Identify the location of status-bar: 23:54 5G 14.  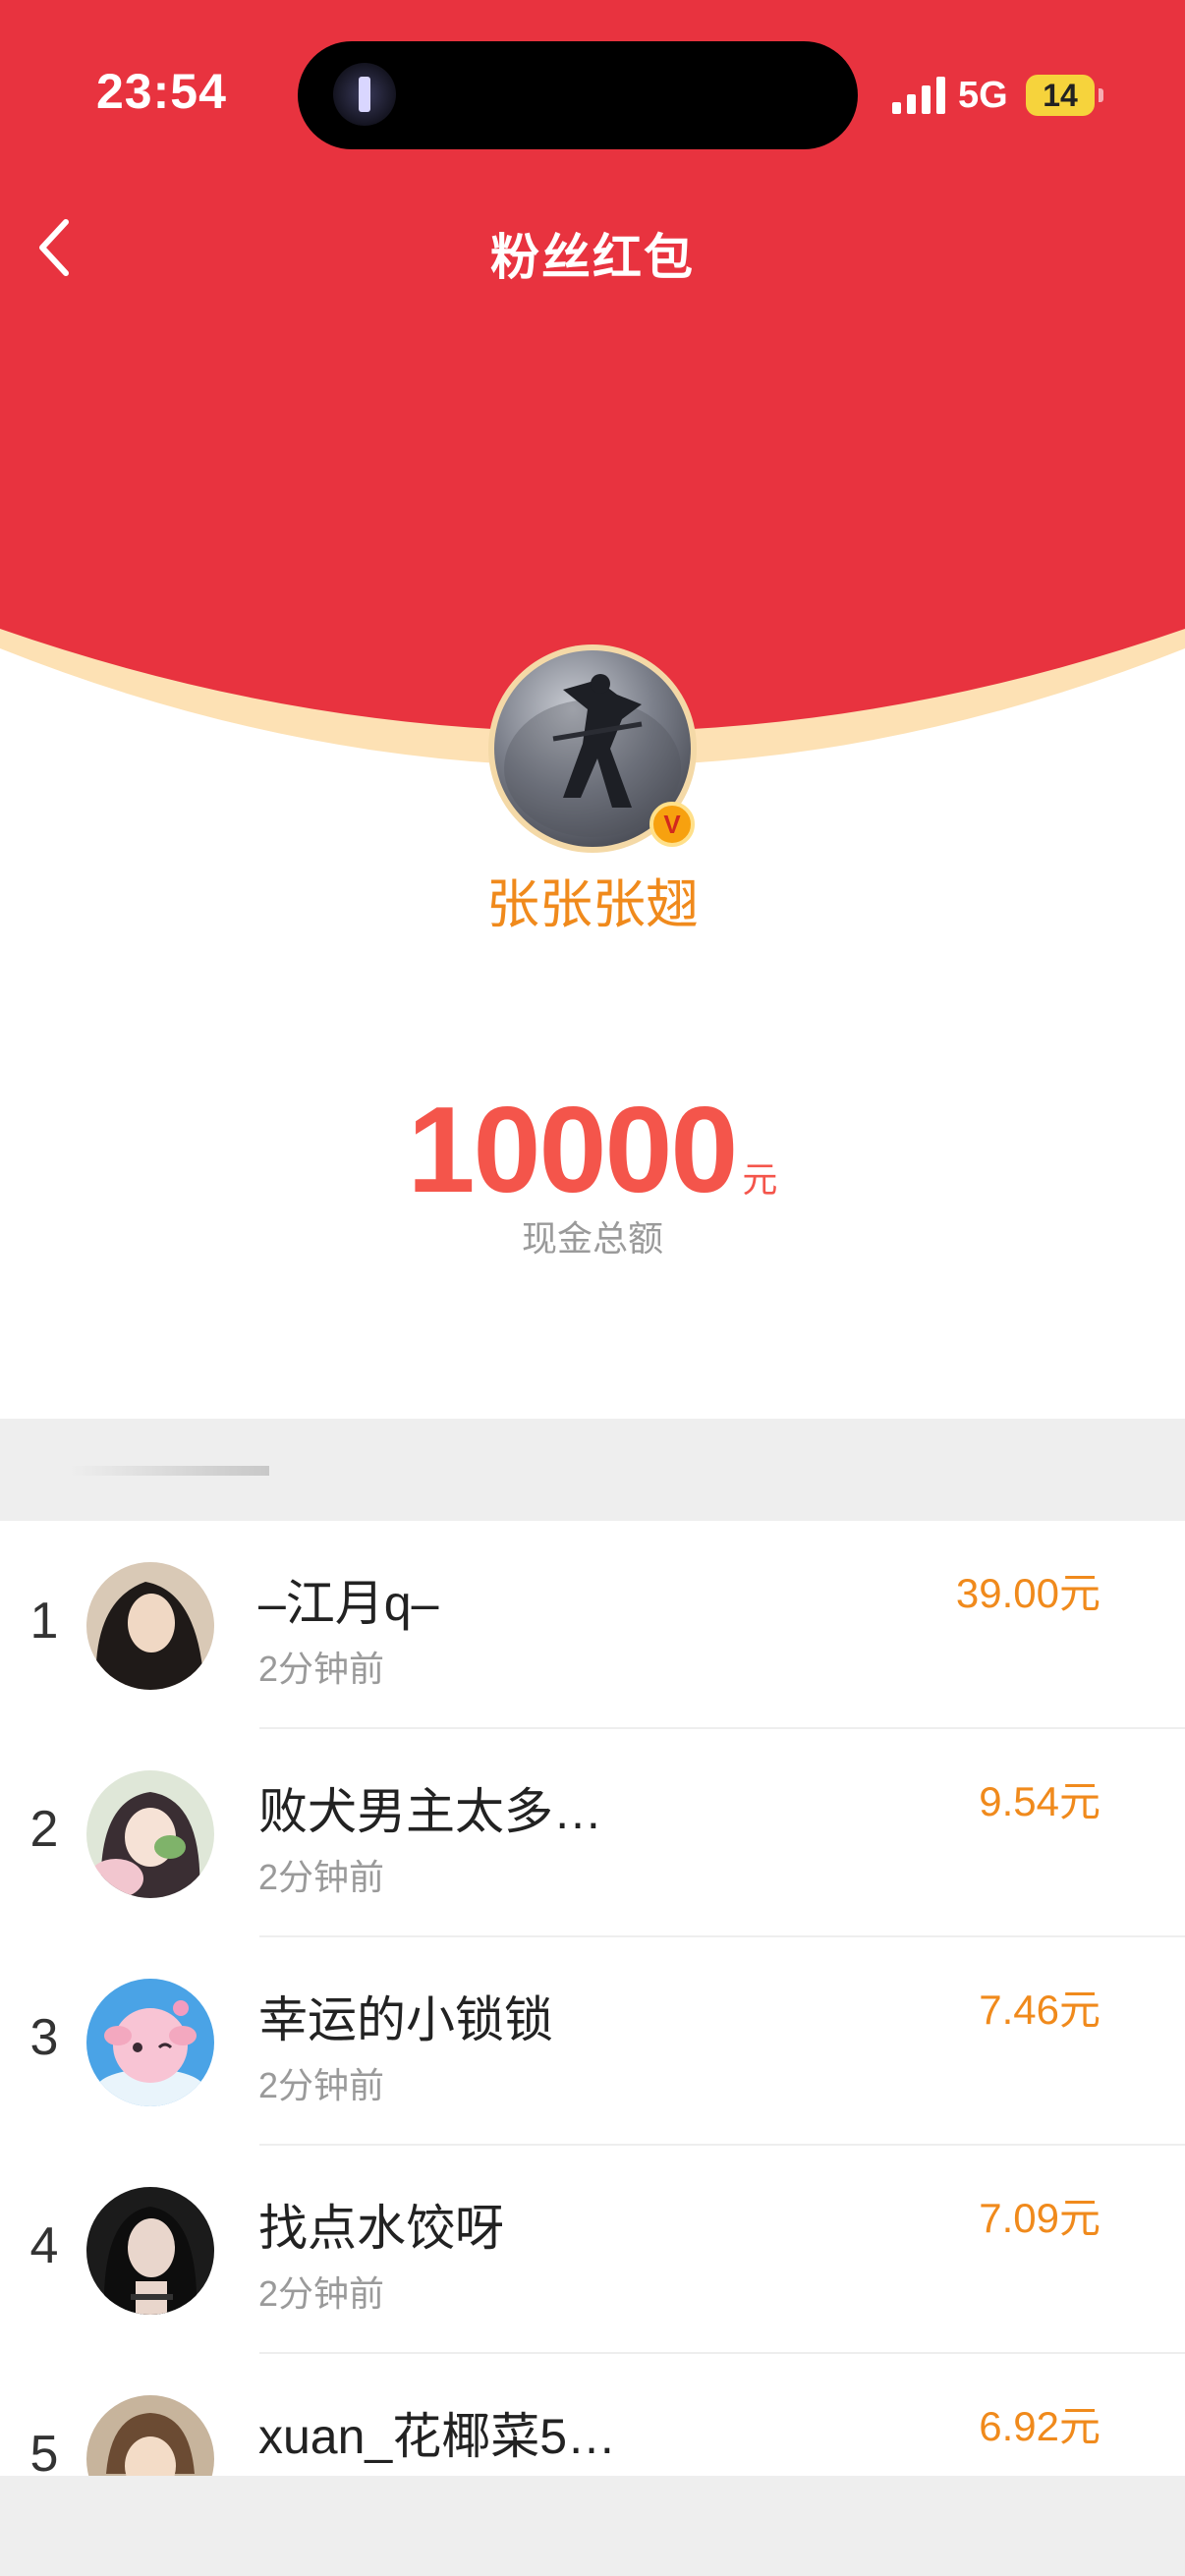
(592, 98).